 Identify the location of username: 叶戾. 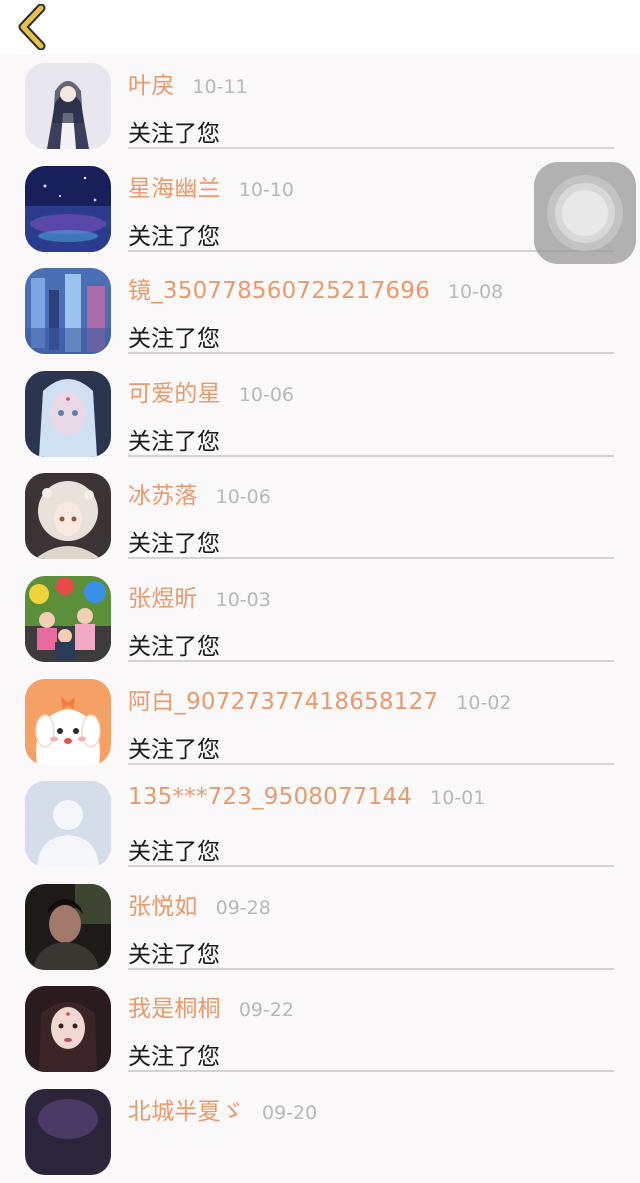
(151, 83).